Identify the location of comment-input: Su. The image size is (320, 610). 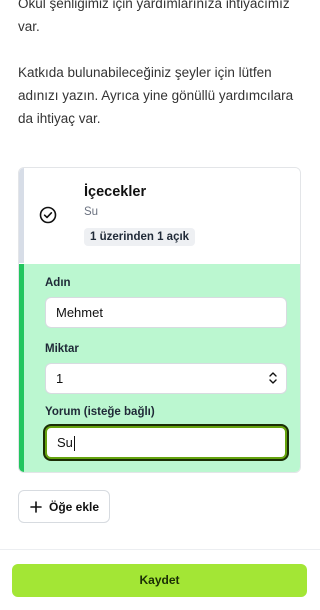
(166, 442).